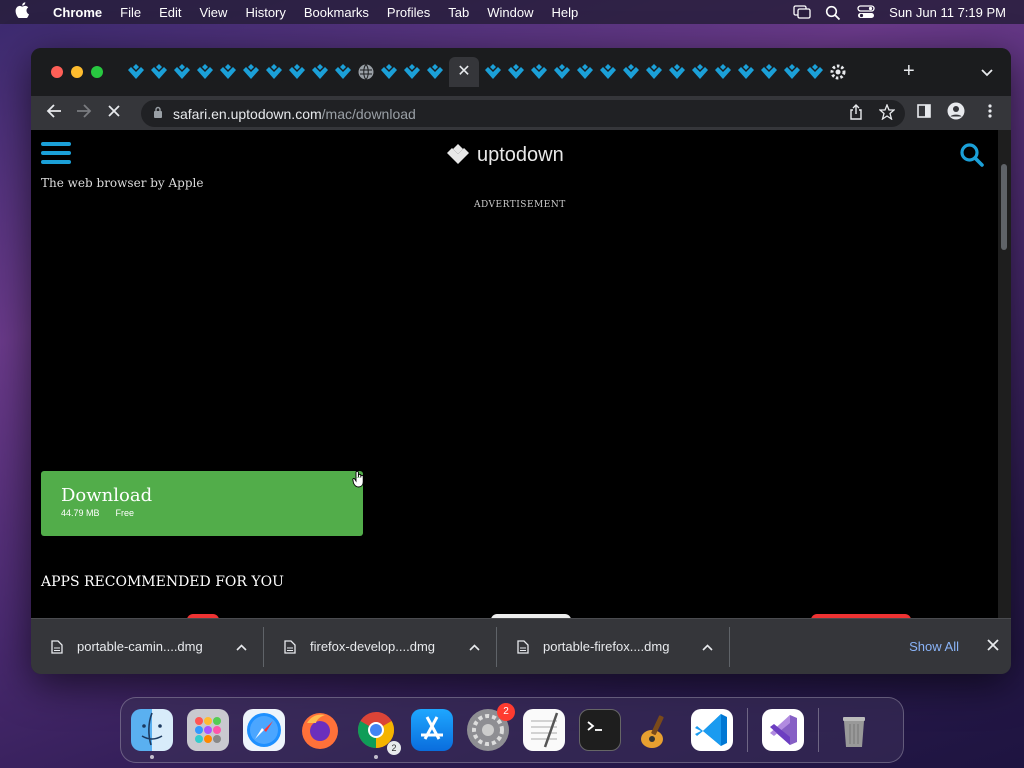  Describe the element at coordinates (491, 727) in the screenshot. I see `system-preferences-icon: 2` at that location.